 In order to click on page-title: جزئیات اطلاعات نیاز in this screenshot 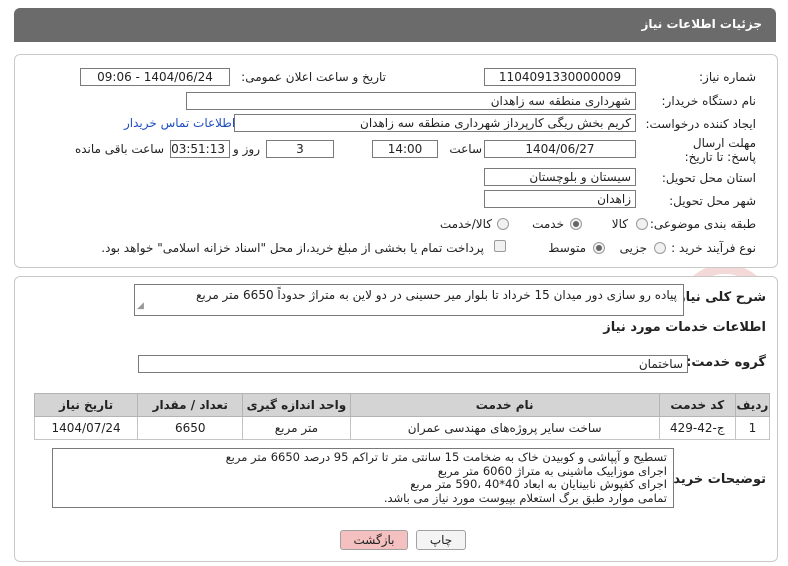, I will do `click(701, 24)`.